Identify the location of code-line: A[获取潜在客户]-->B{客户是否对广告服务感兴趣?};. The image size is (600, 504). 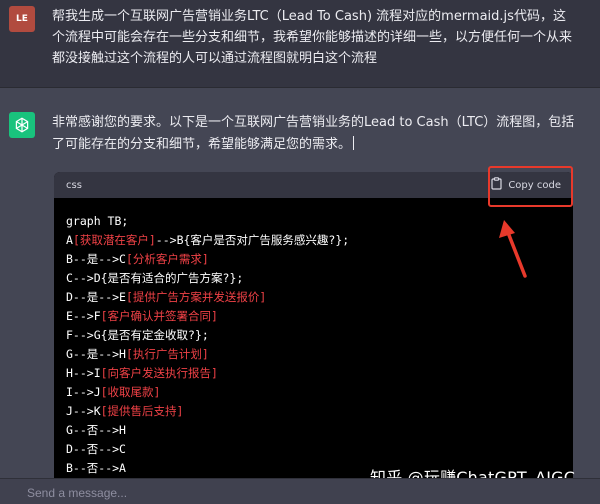
(313, 240).